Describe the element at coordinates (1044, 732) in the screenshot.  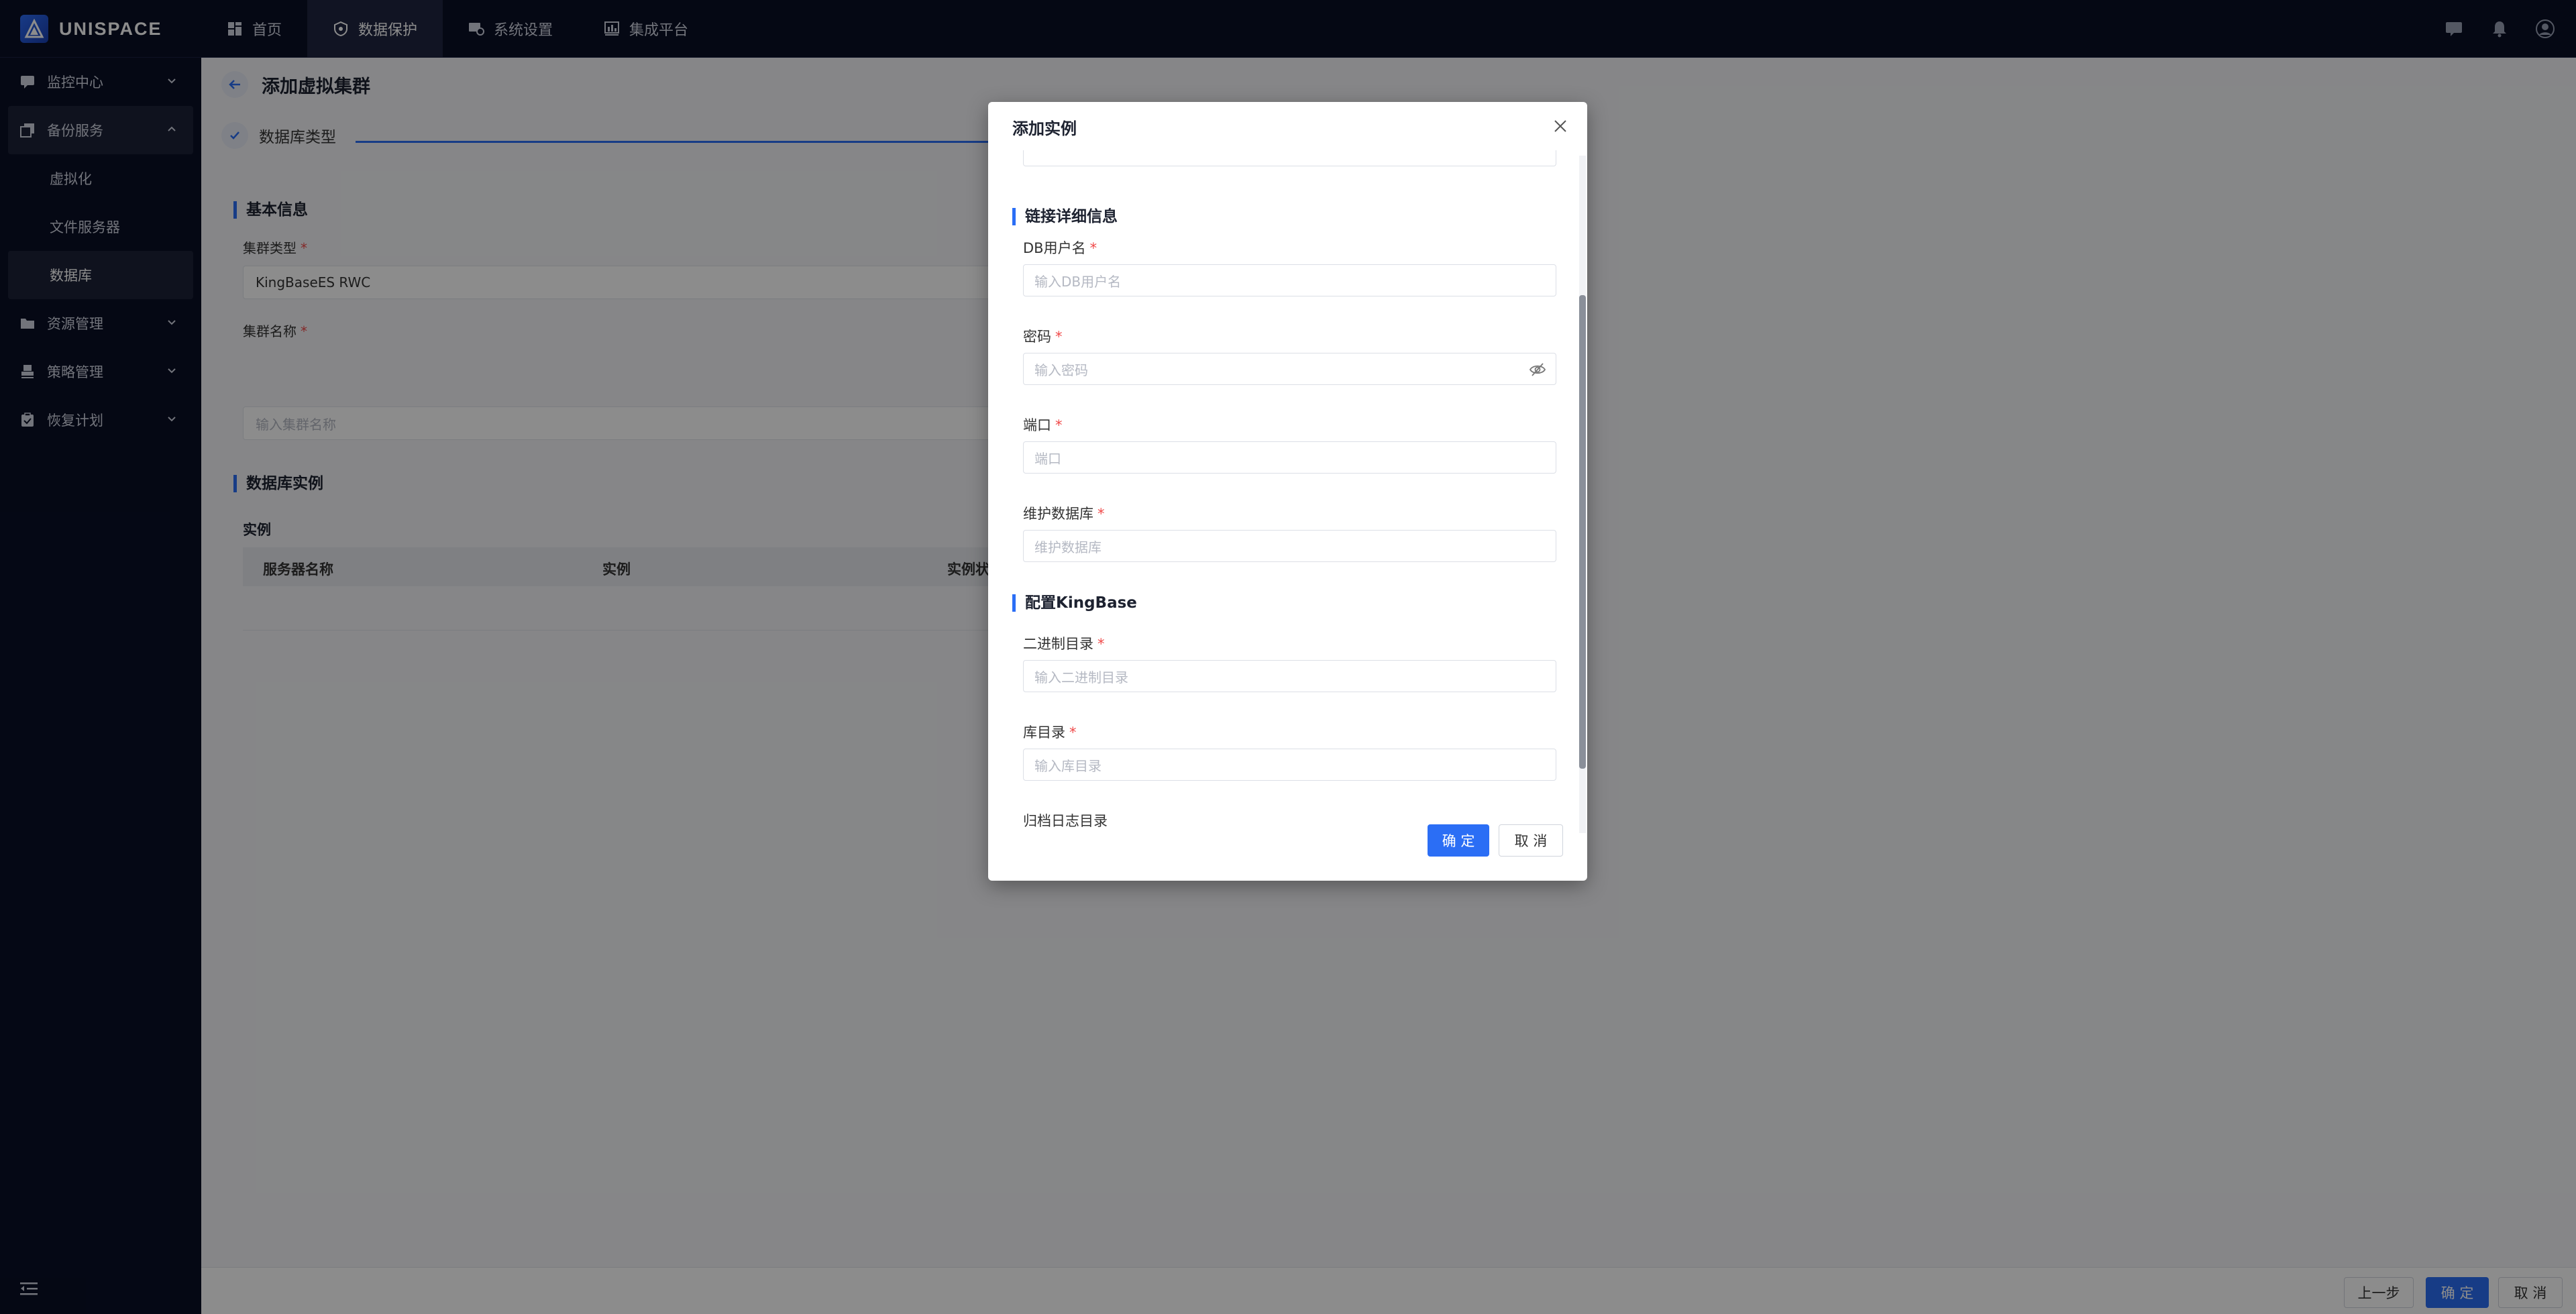
I see `lib-dir-label-text: 库目录` at that location.